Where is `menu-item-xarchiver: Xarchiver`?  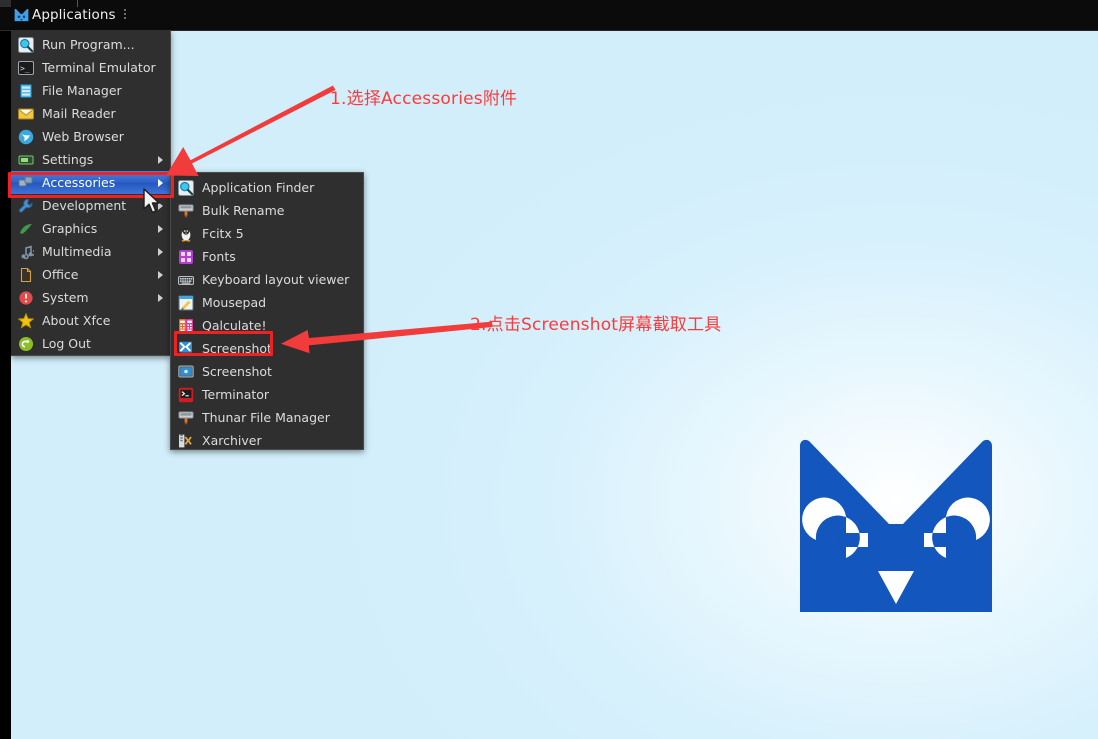
menu-item-xarchiver: Xarchiver is located at coordinates (267, 440).